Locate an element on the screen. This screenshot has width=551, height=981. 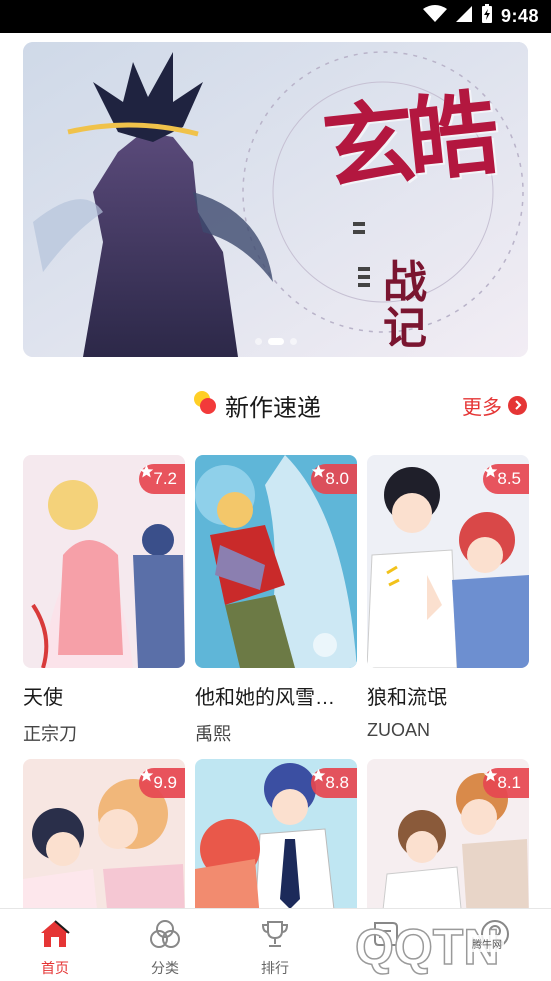
section-badge-icon is located at coordinates (205, 405).